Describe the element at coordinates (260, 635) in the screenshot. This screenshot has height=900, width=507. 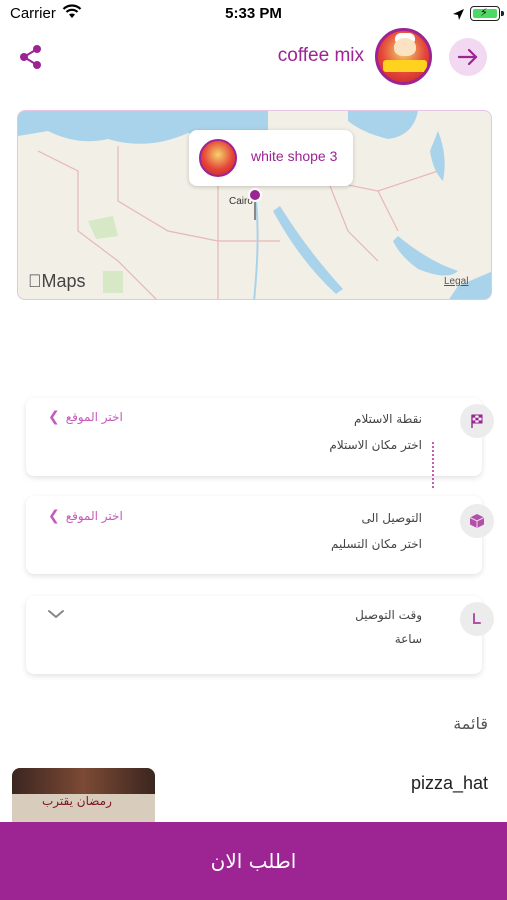
I see `delivery-time-card: وقت التوصيل ساعة` at that location.